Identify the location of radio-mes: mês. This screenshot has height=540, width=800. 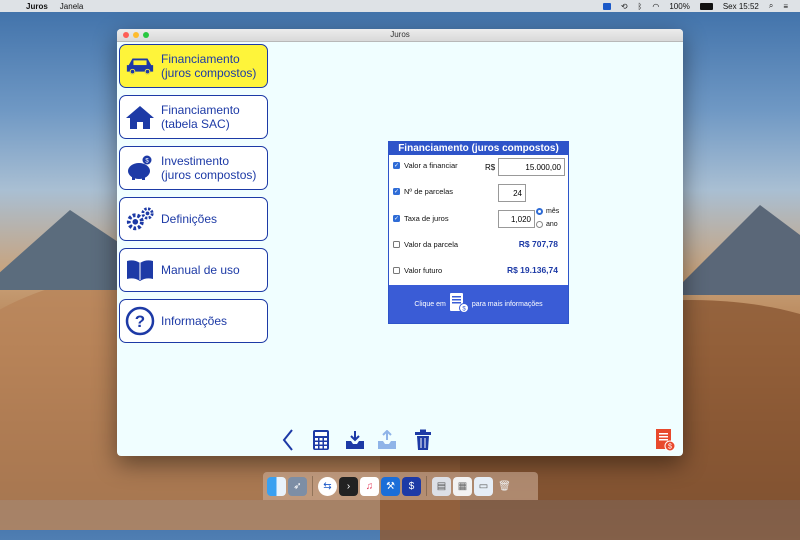
(547, 211).